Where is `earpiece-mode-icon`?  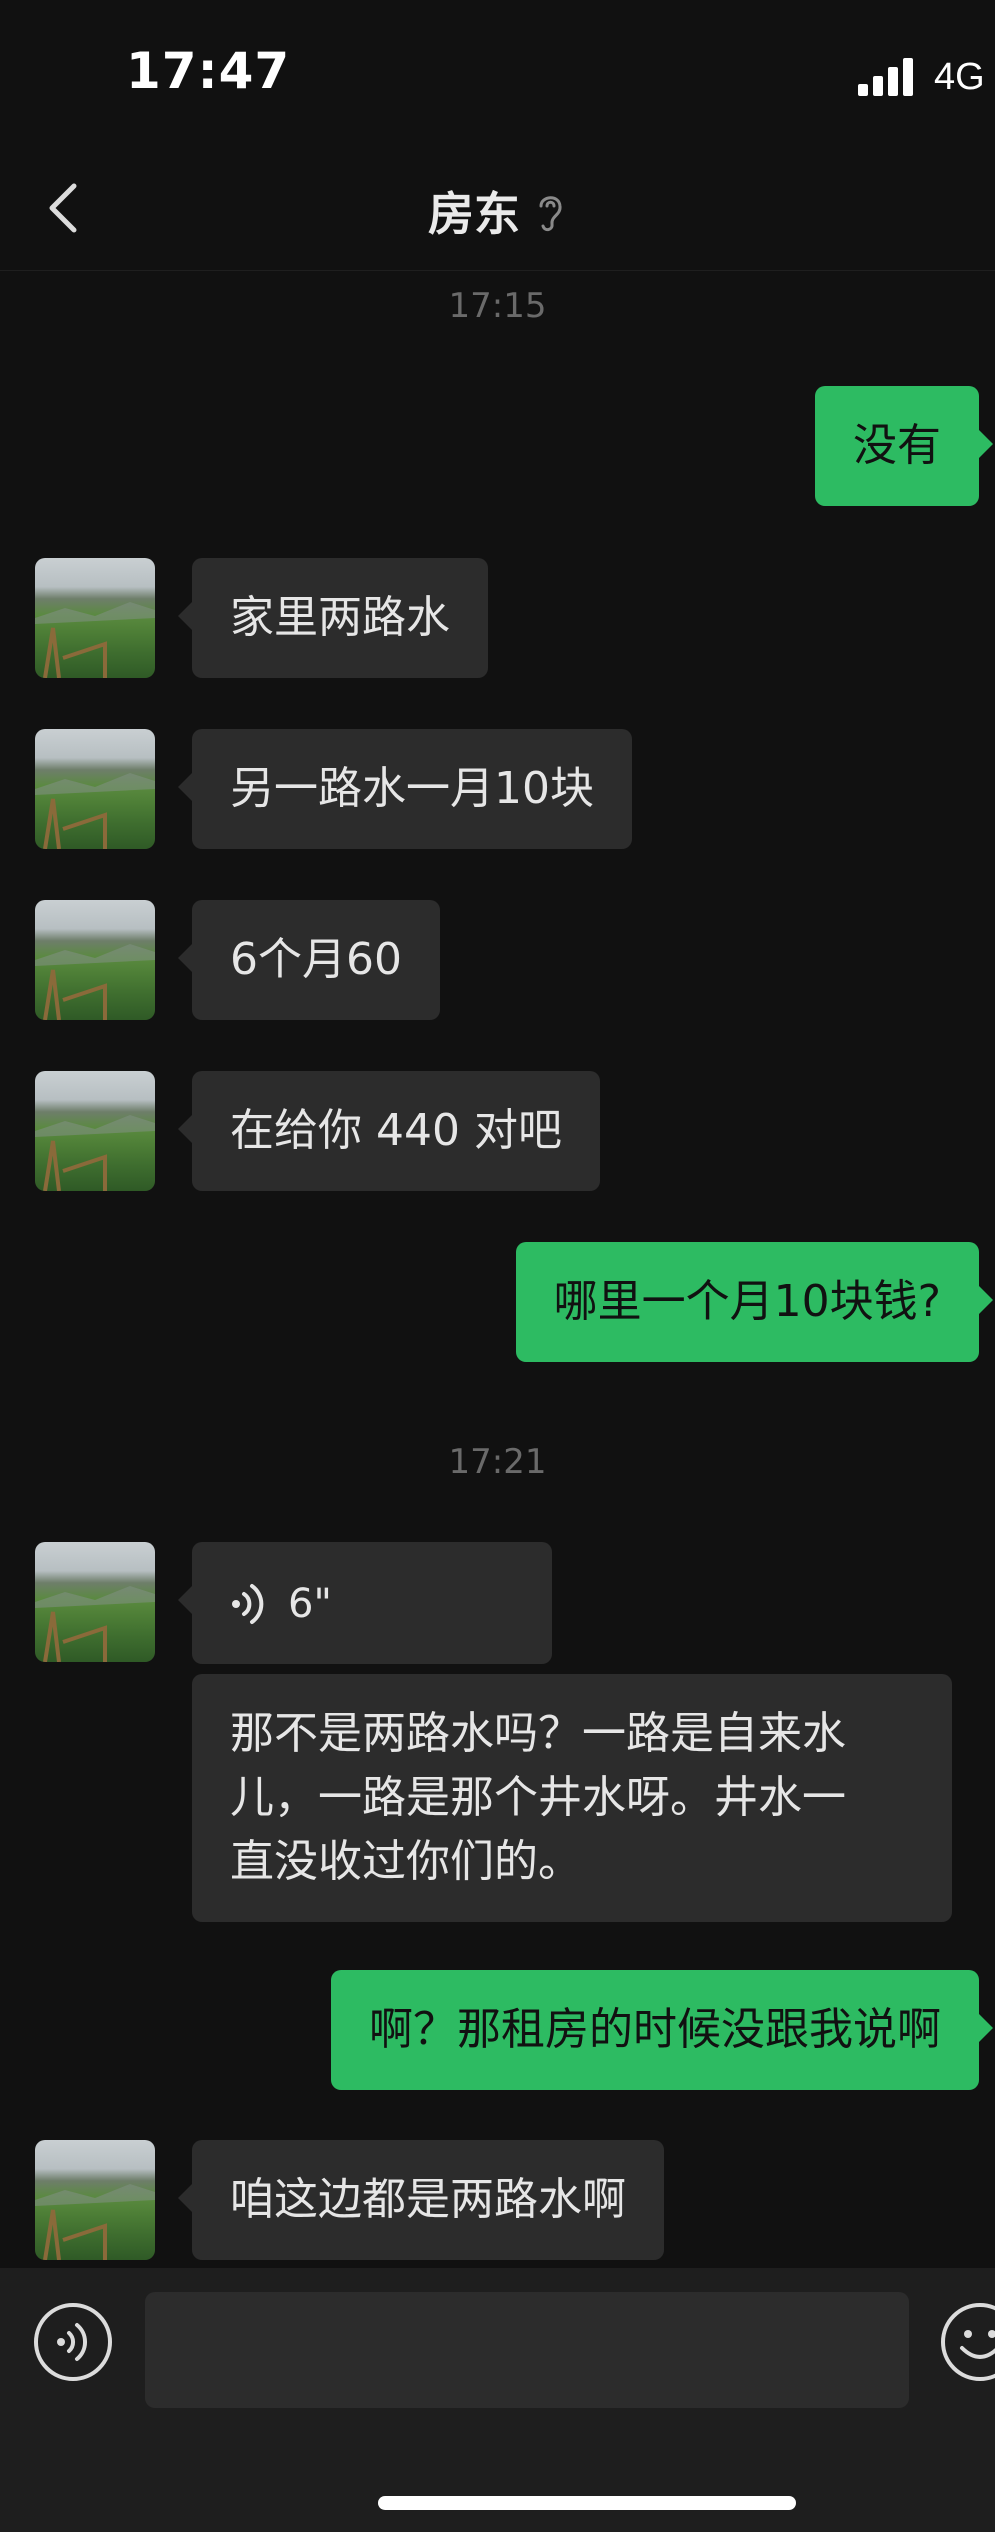
earpiece-mode-icon is located at coordinates (550, 214).